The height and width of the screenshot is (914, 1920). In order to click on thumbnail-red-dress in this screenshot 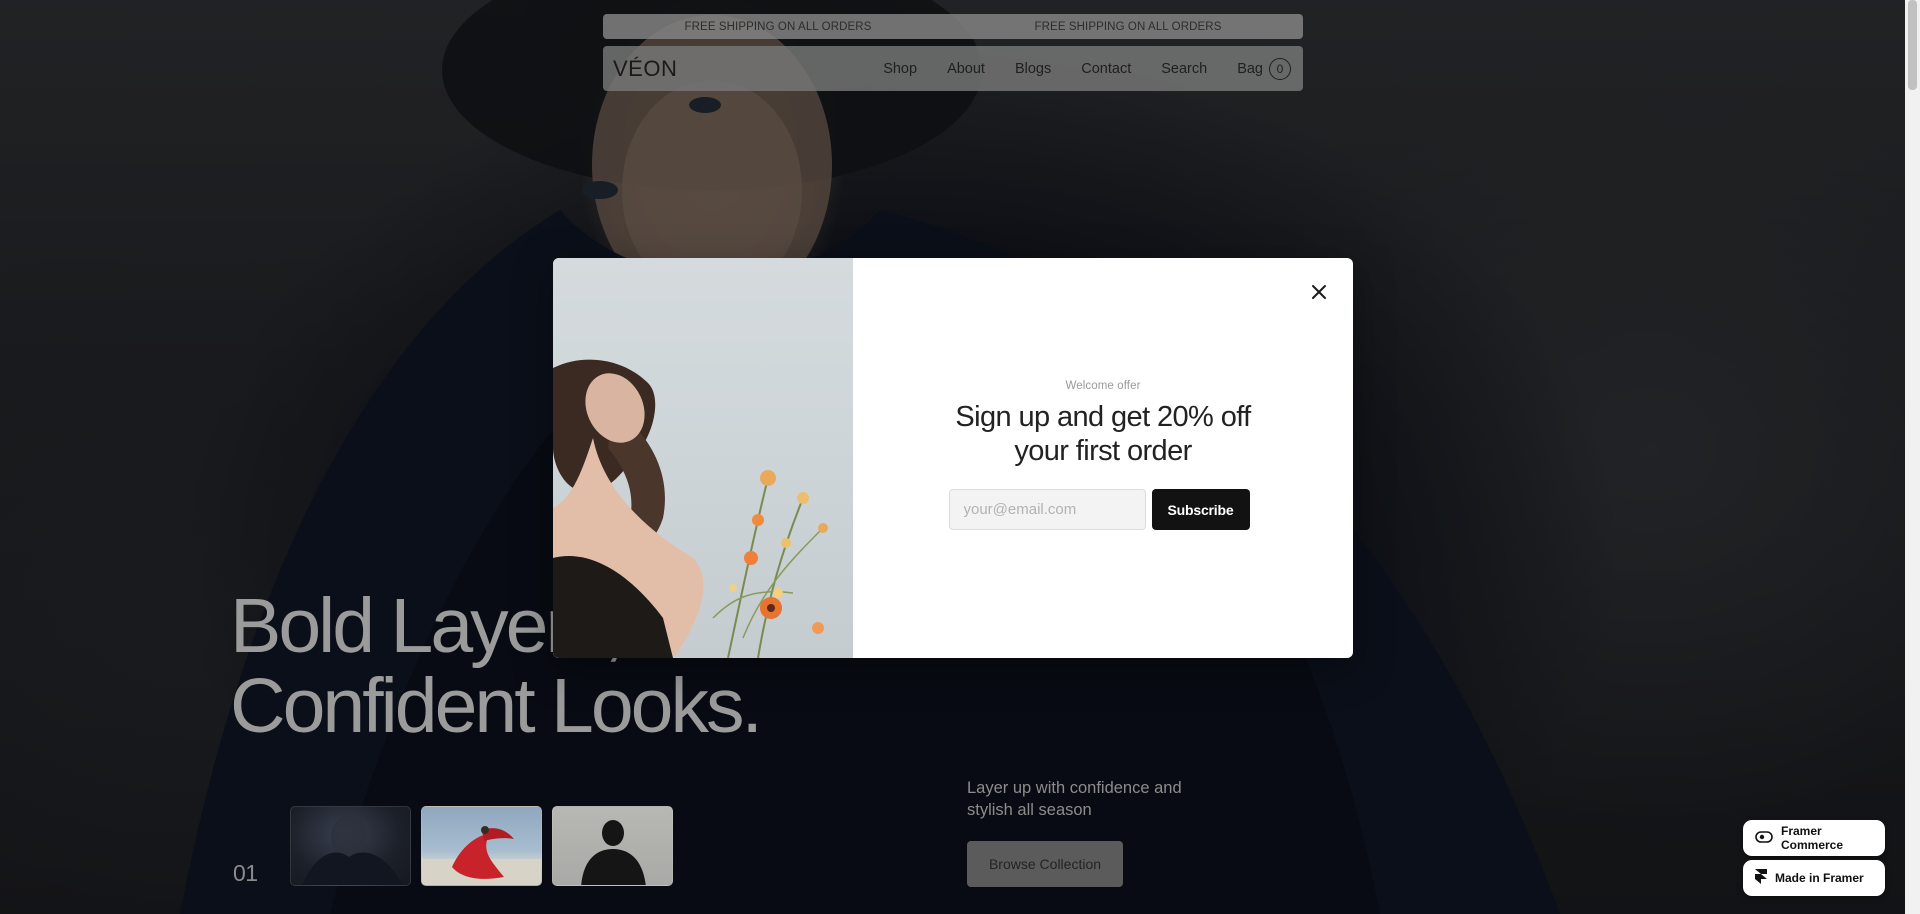, I will do `click(481, 846)`.